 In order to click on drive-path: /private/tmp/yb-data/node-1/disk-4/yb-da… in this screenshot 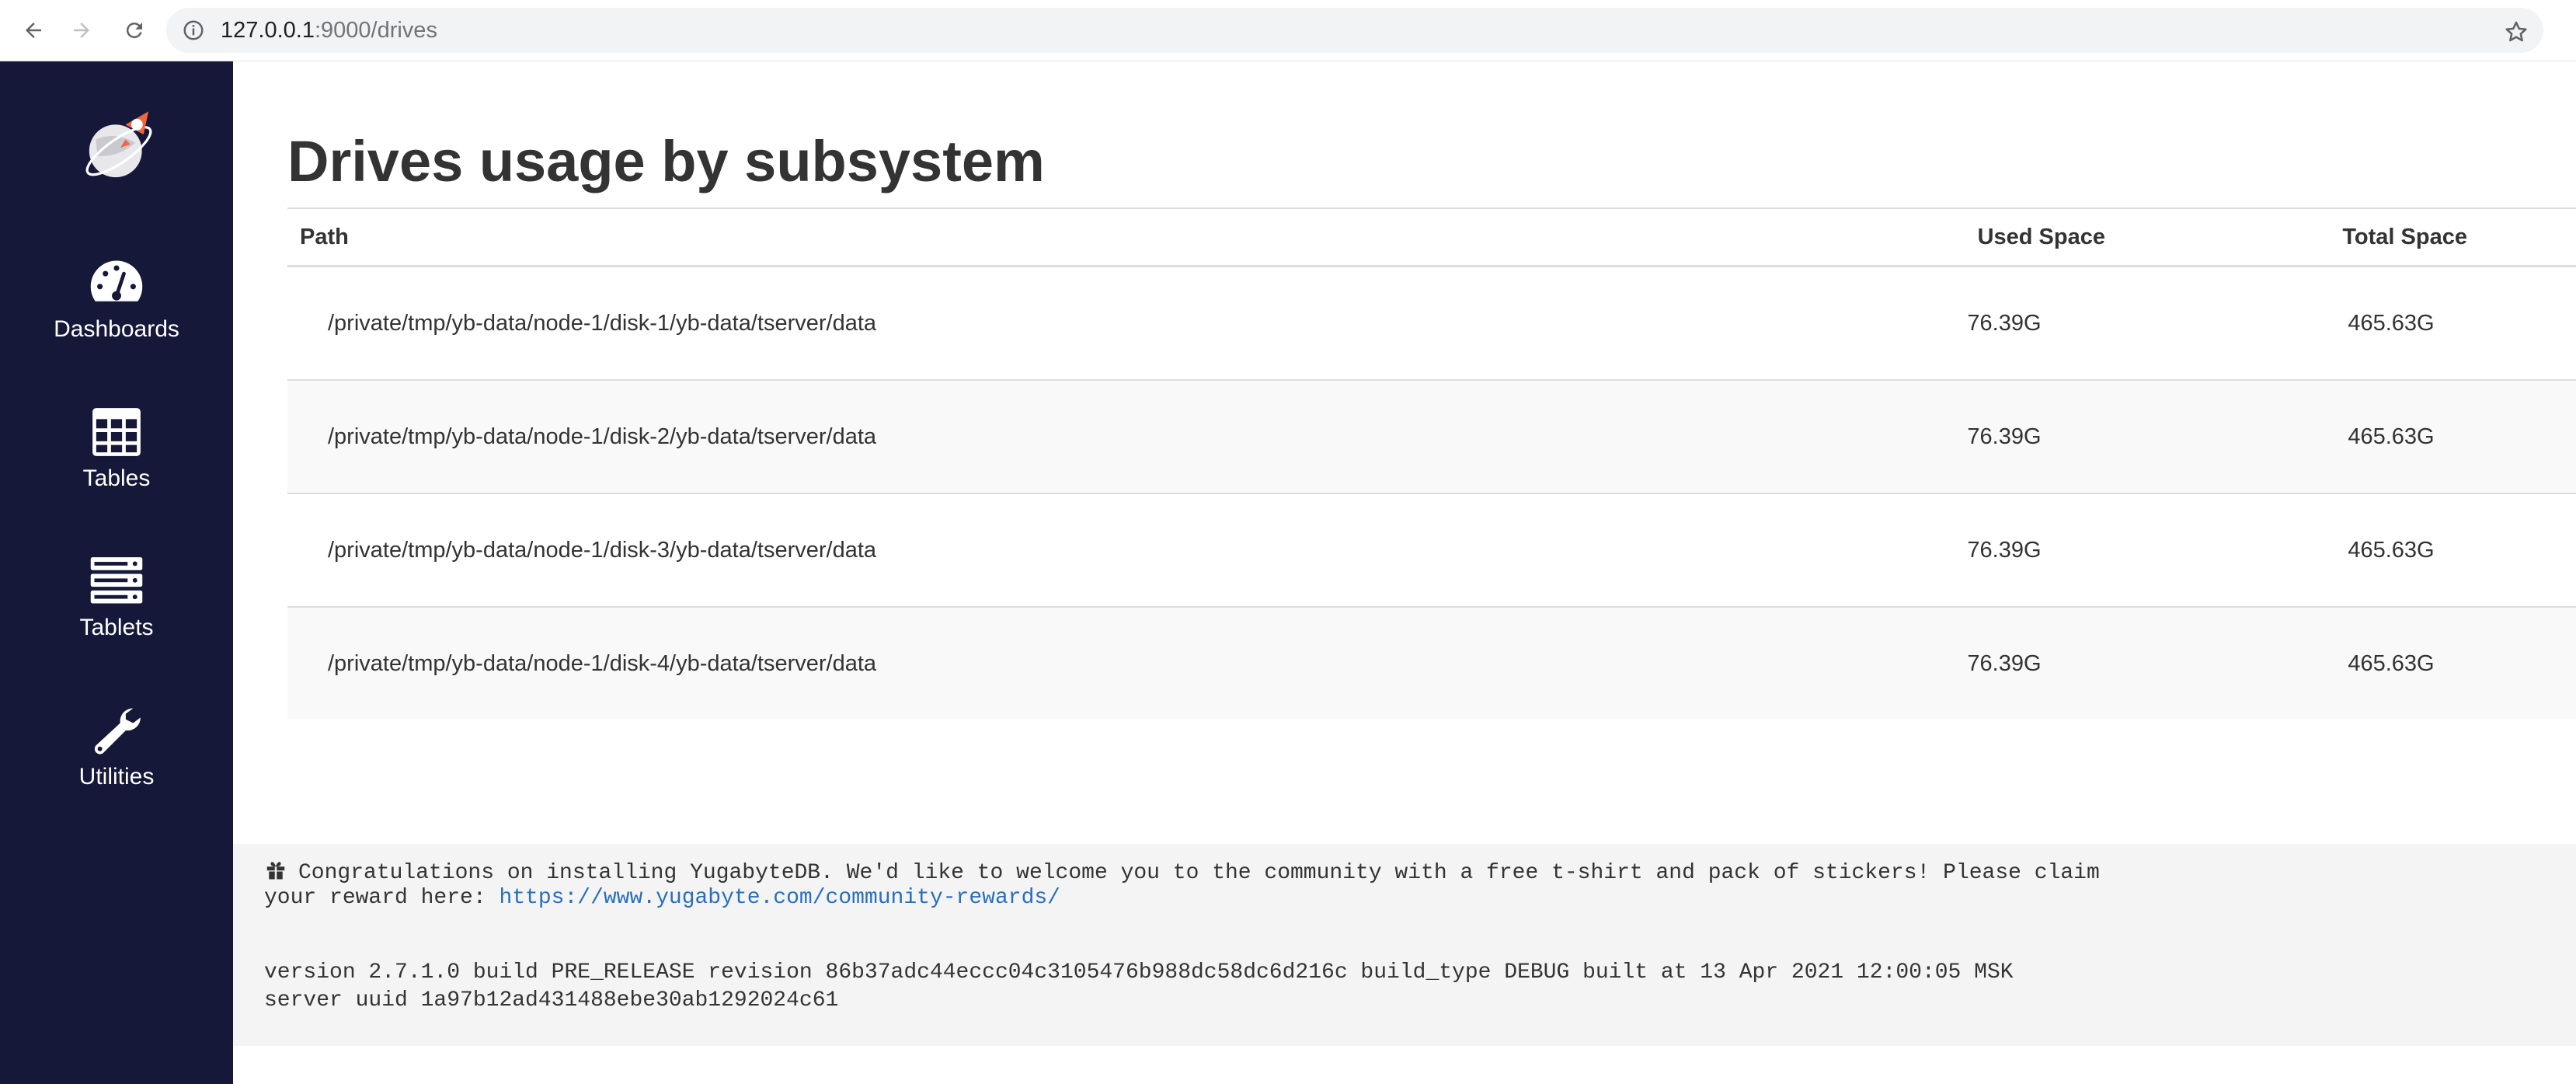, I will do `click(1044, 663)`.